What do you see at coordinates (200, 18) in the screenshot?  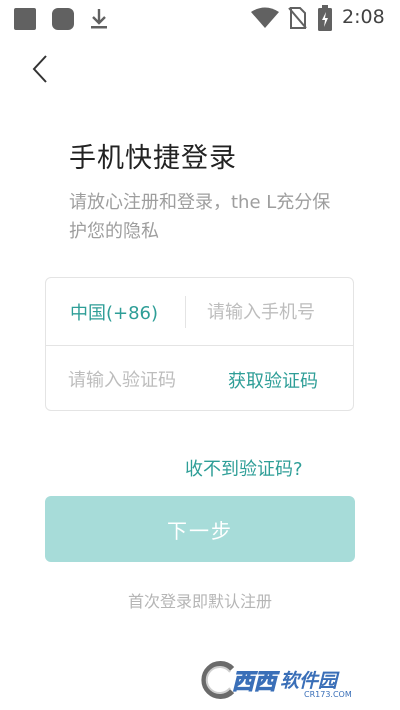 I see `status-bar: 2:08` at bounding box center [200, 18].